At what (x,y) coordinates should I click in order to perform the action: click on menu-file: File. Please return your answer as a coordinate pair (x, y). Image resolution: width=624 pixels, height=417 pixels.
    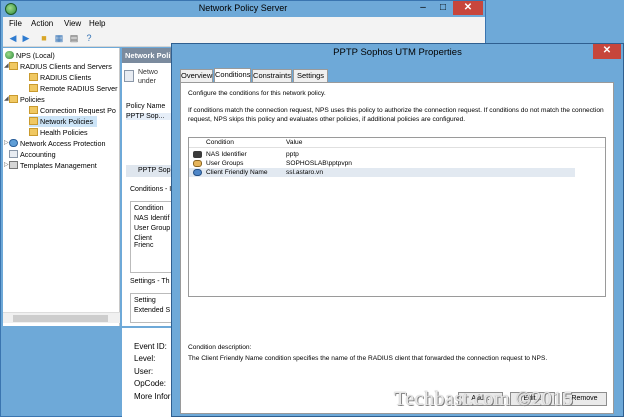
    Looking at the image, I should click on (15, 23).